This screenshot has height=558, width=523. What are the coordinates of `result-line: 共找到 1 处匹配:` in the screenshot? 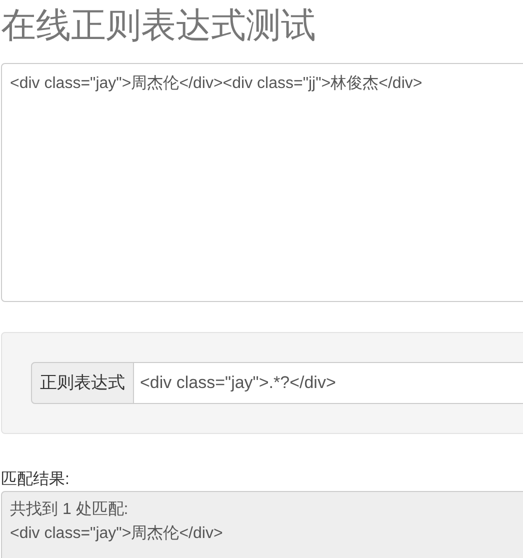 It's located at (69, 510).